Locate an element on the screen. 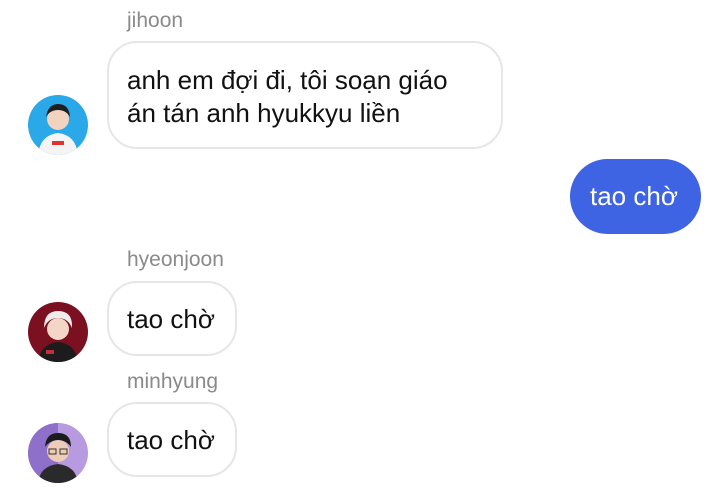  avatar-minhyung is located at coordinates (58, 453).